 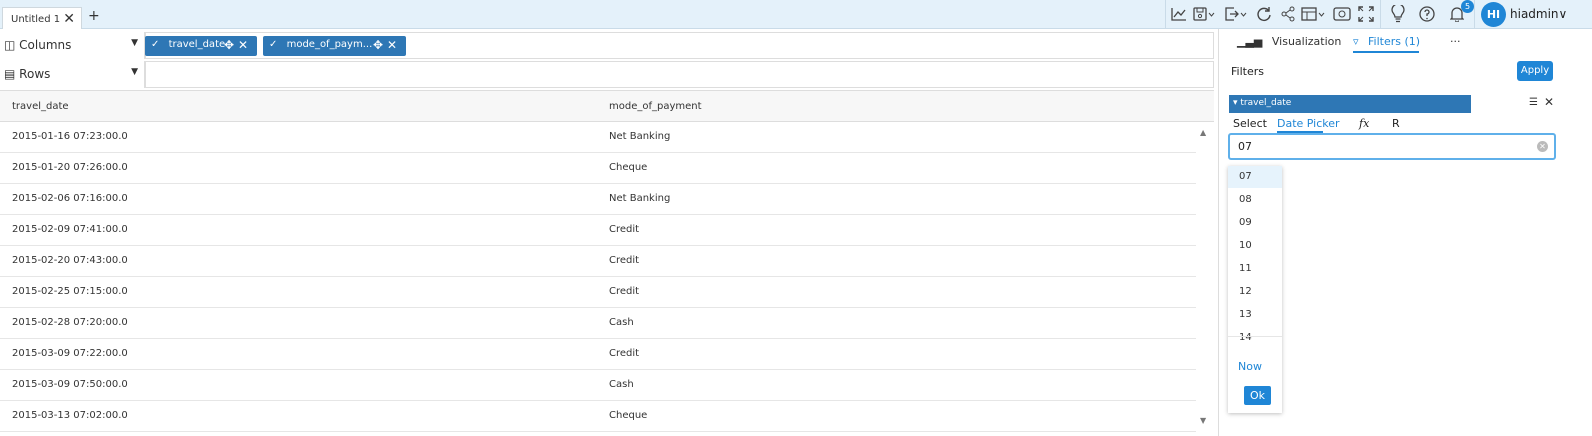 I want to click on line-chart-icon, so click(x=1179, y=14).